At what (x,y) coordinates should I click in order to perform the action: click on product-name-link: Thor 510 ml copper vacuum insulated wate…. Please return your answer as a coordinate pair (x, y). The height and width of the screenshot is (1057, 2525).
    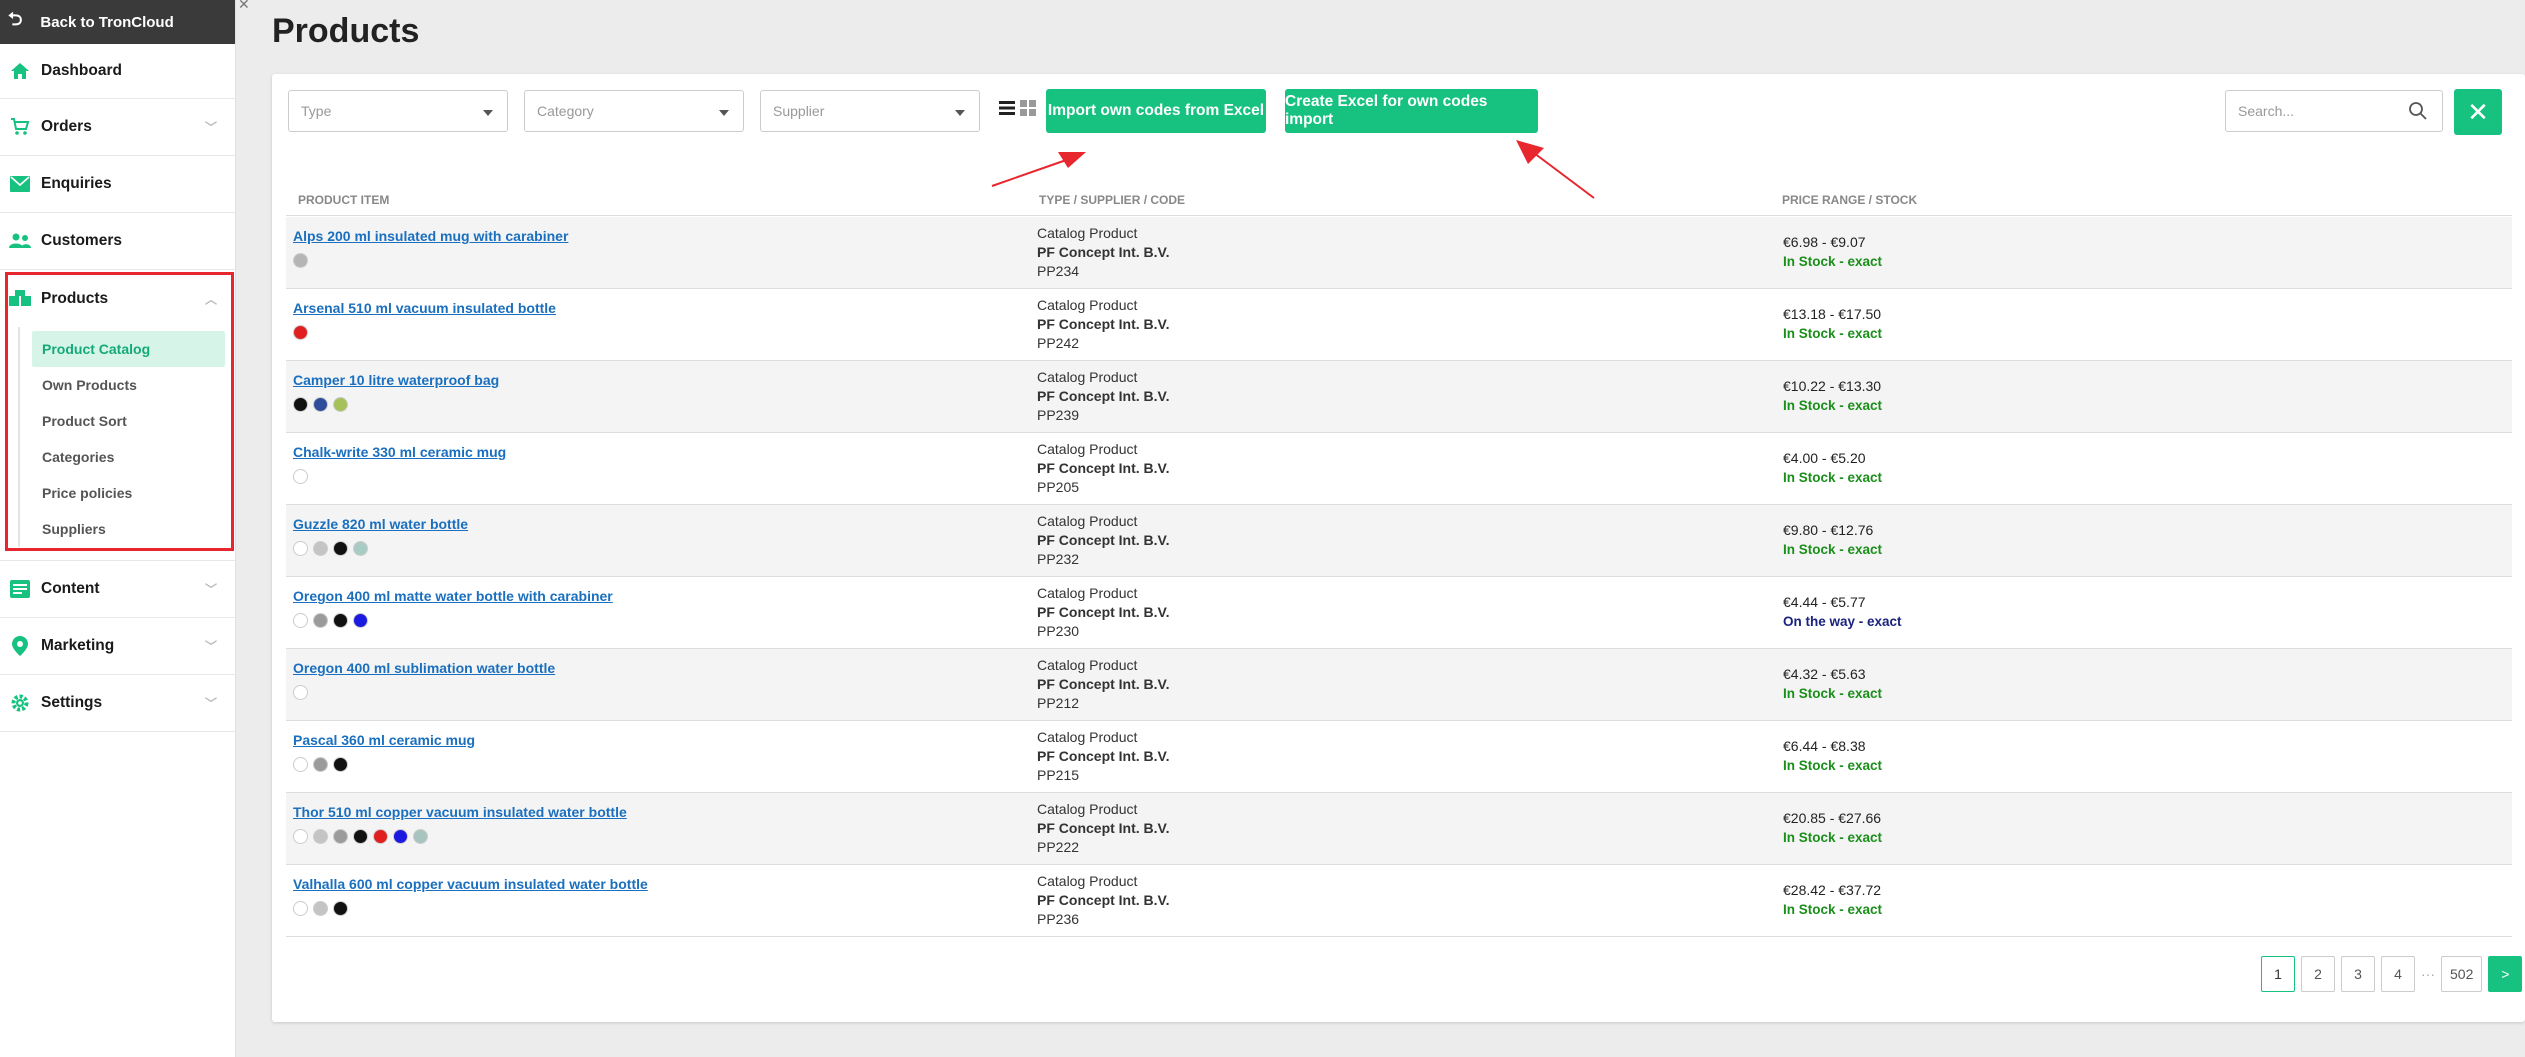
    Looking at the image, I should click on (460, 812).